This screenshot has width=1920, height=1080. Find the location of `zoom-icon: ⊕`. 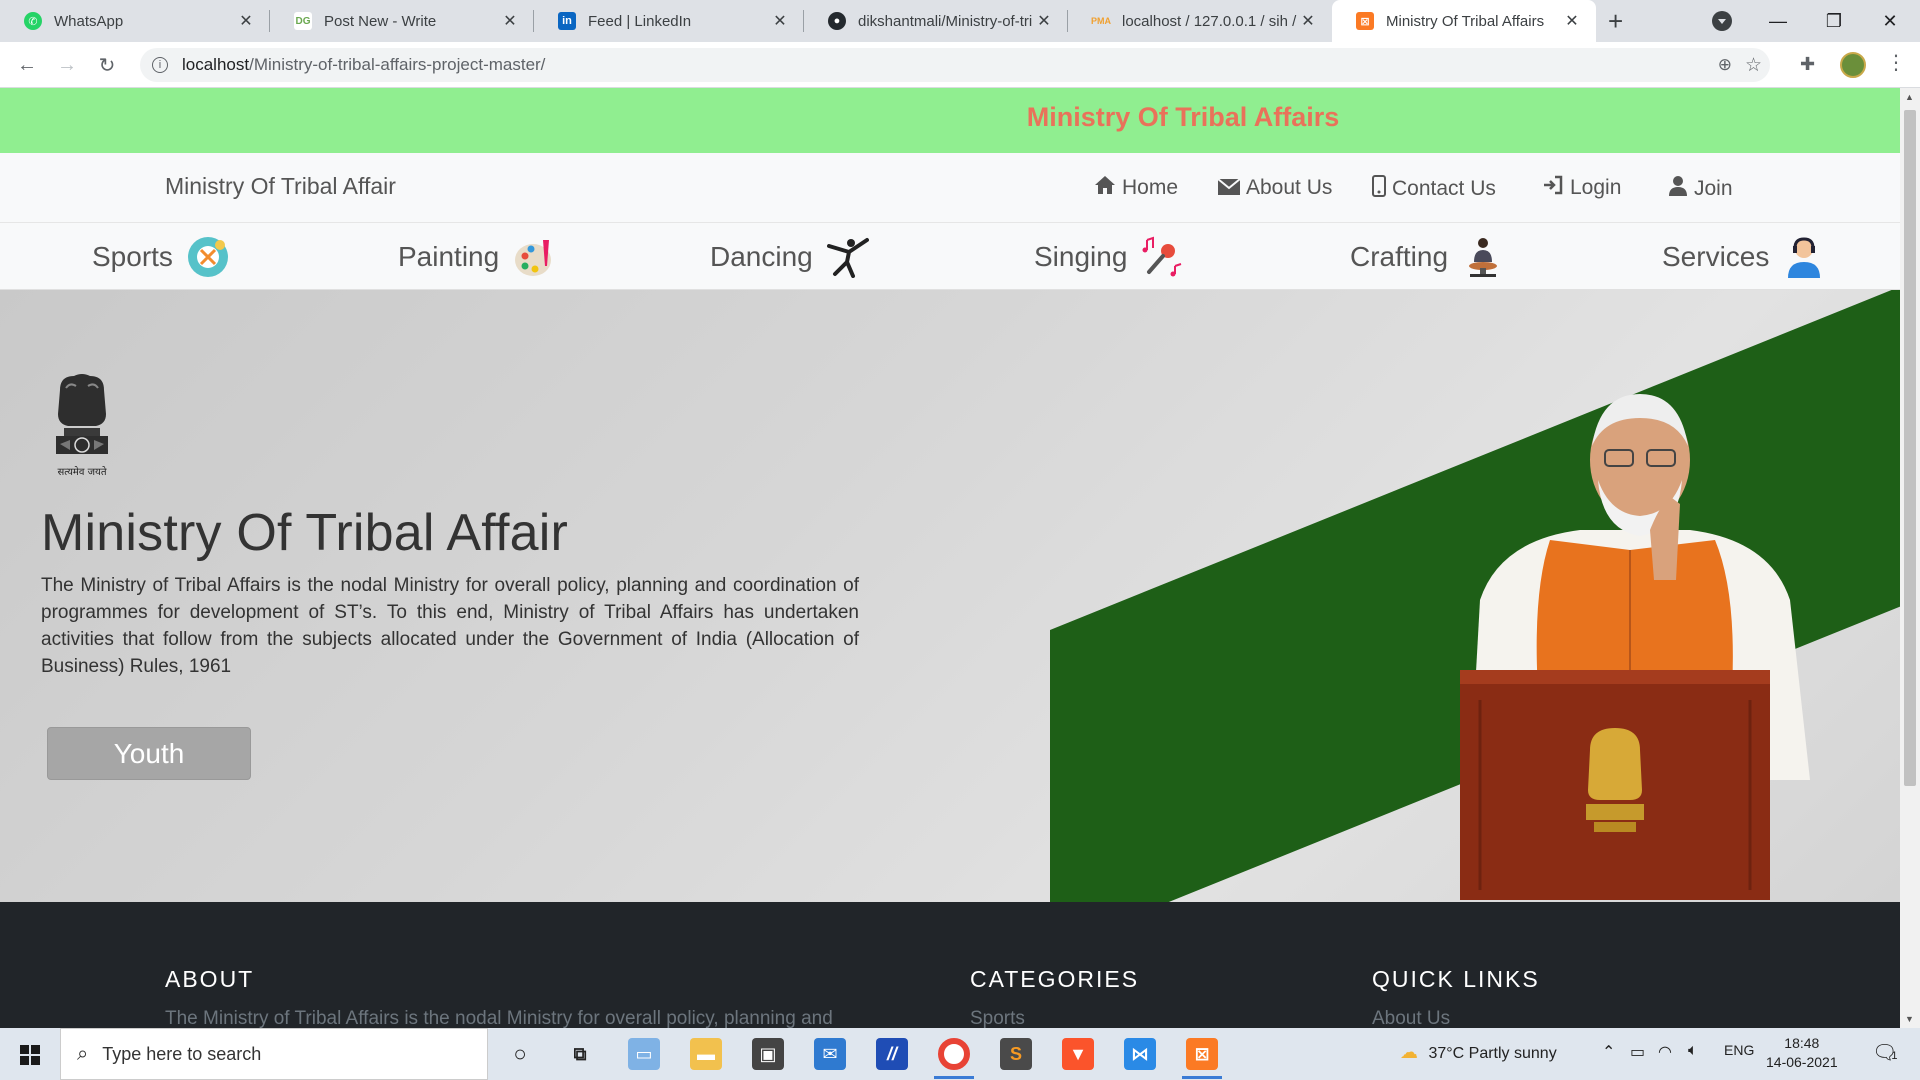

zoom-icon: ⊕ is located at coordinates (1725, 65).